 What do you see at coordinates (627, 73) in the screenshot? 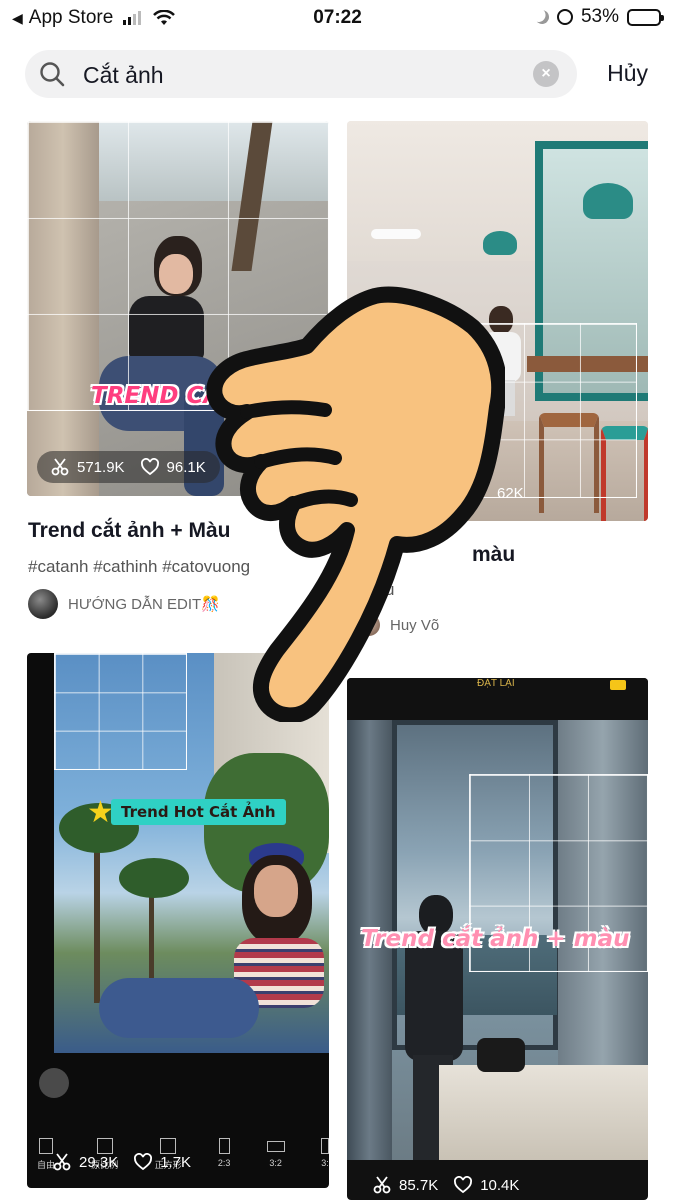
I see `cancel-button: Hủy` at bounding box center [627, 73].